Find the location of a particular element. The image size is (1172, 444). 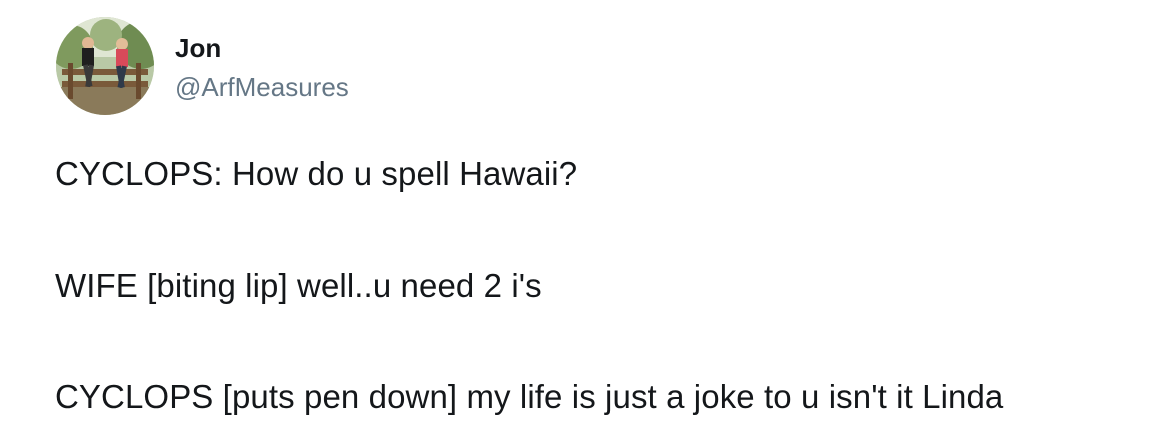

avatar is located at coordinates (105, 66).